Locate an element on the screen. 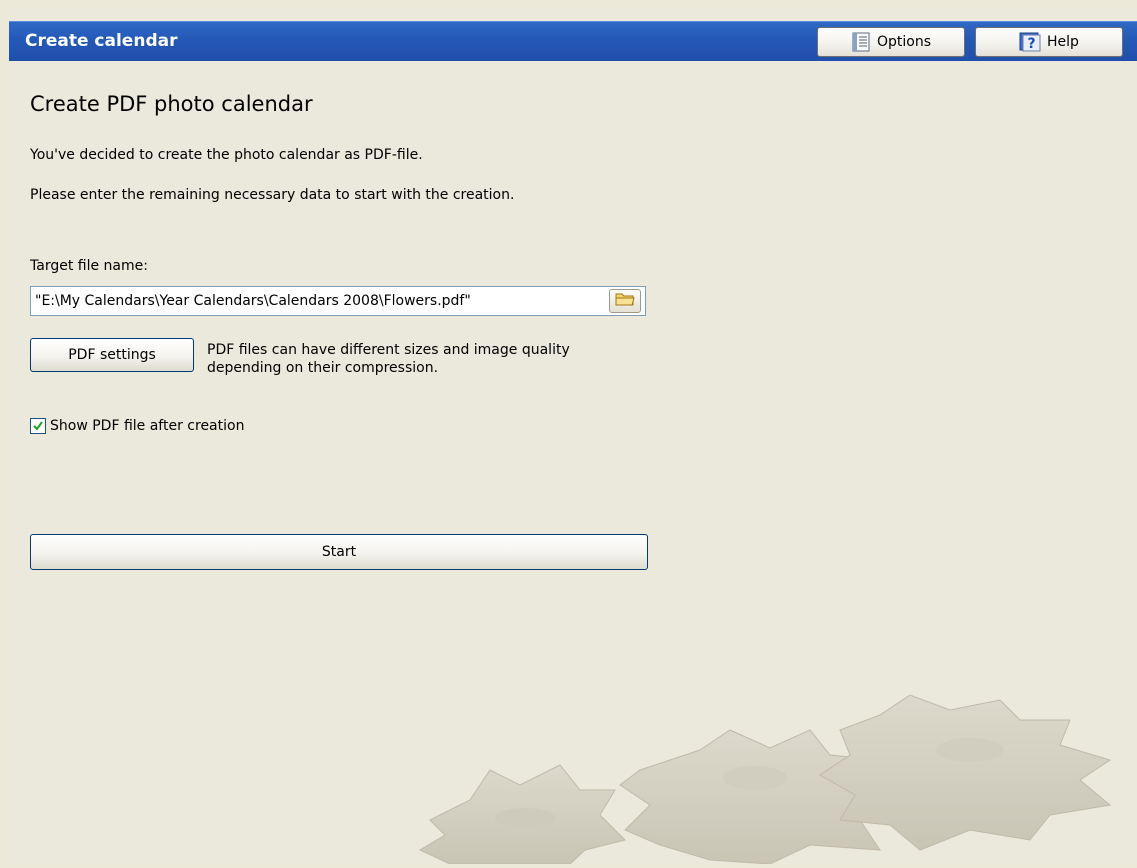 This screenshot has width=1137, height=868. browse-button is located at coordinates (625, 301).